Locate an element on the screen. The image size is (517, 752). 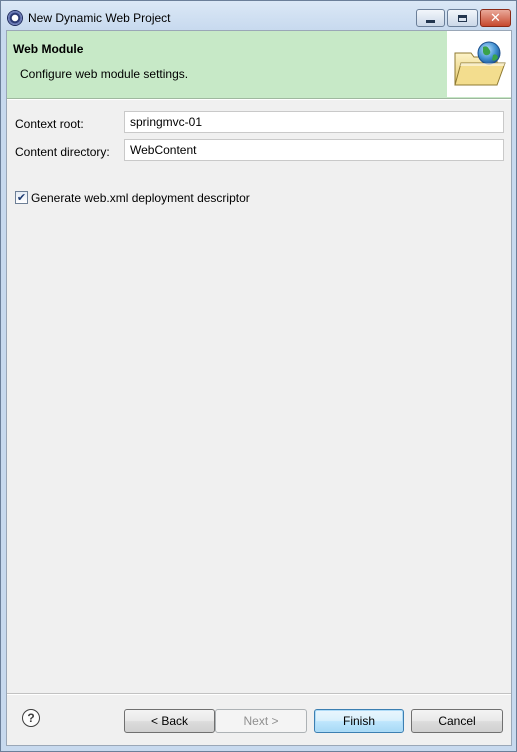
checkmark-icon: ✔ is located at coordinates (21, 197).